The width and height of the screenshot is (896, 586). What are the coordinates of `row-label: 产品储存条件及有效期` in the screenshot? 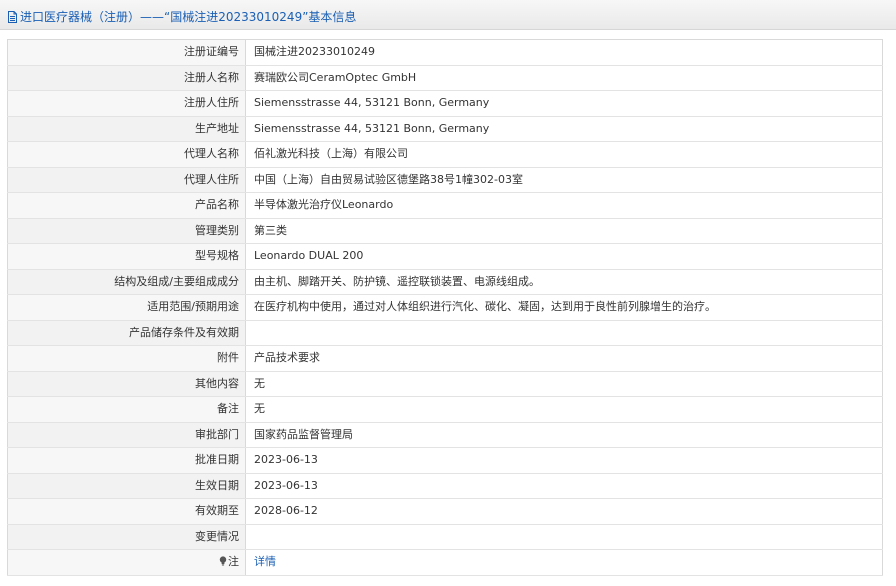 It's located at (126, 332).